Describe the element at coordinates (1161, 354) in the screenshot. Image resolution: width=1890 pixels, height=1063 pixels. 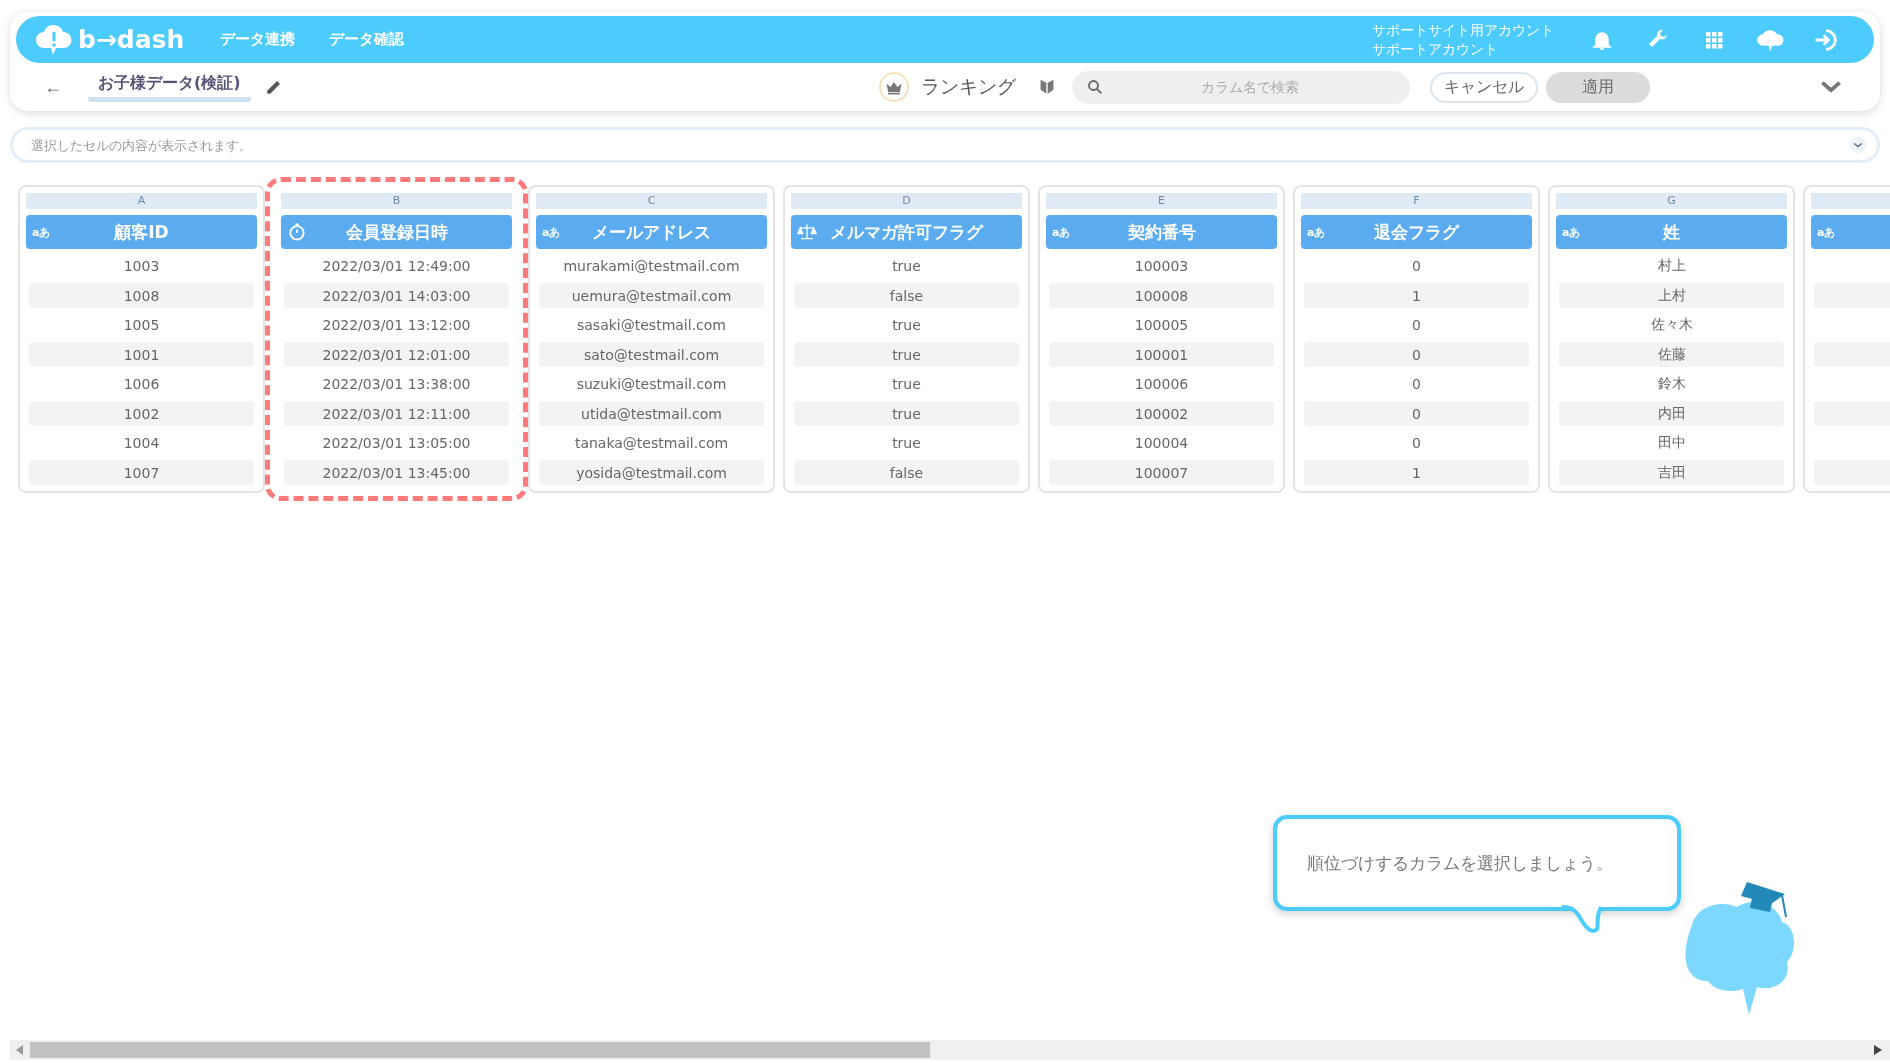
I see `table-cell: 100001` at that location.